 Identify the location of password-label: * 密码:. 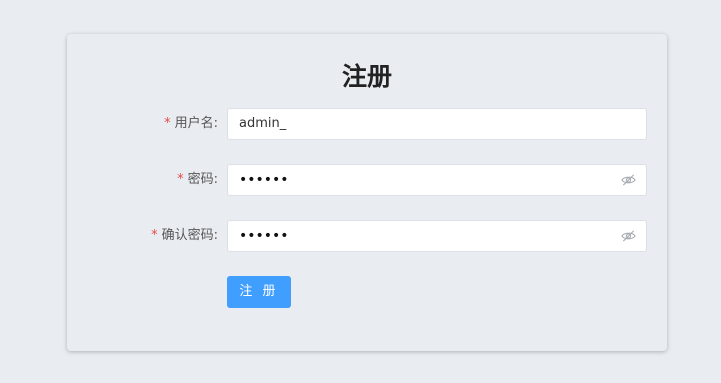
(197, 180).